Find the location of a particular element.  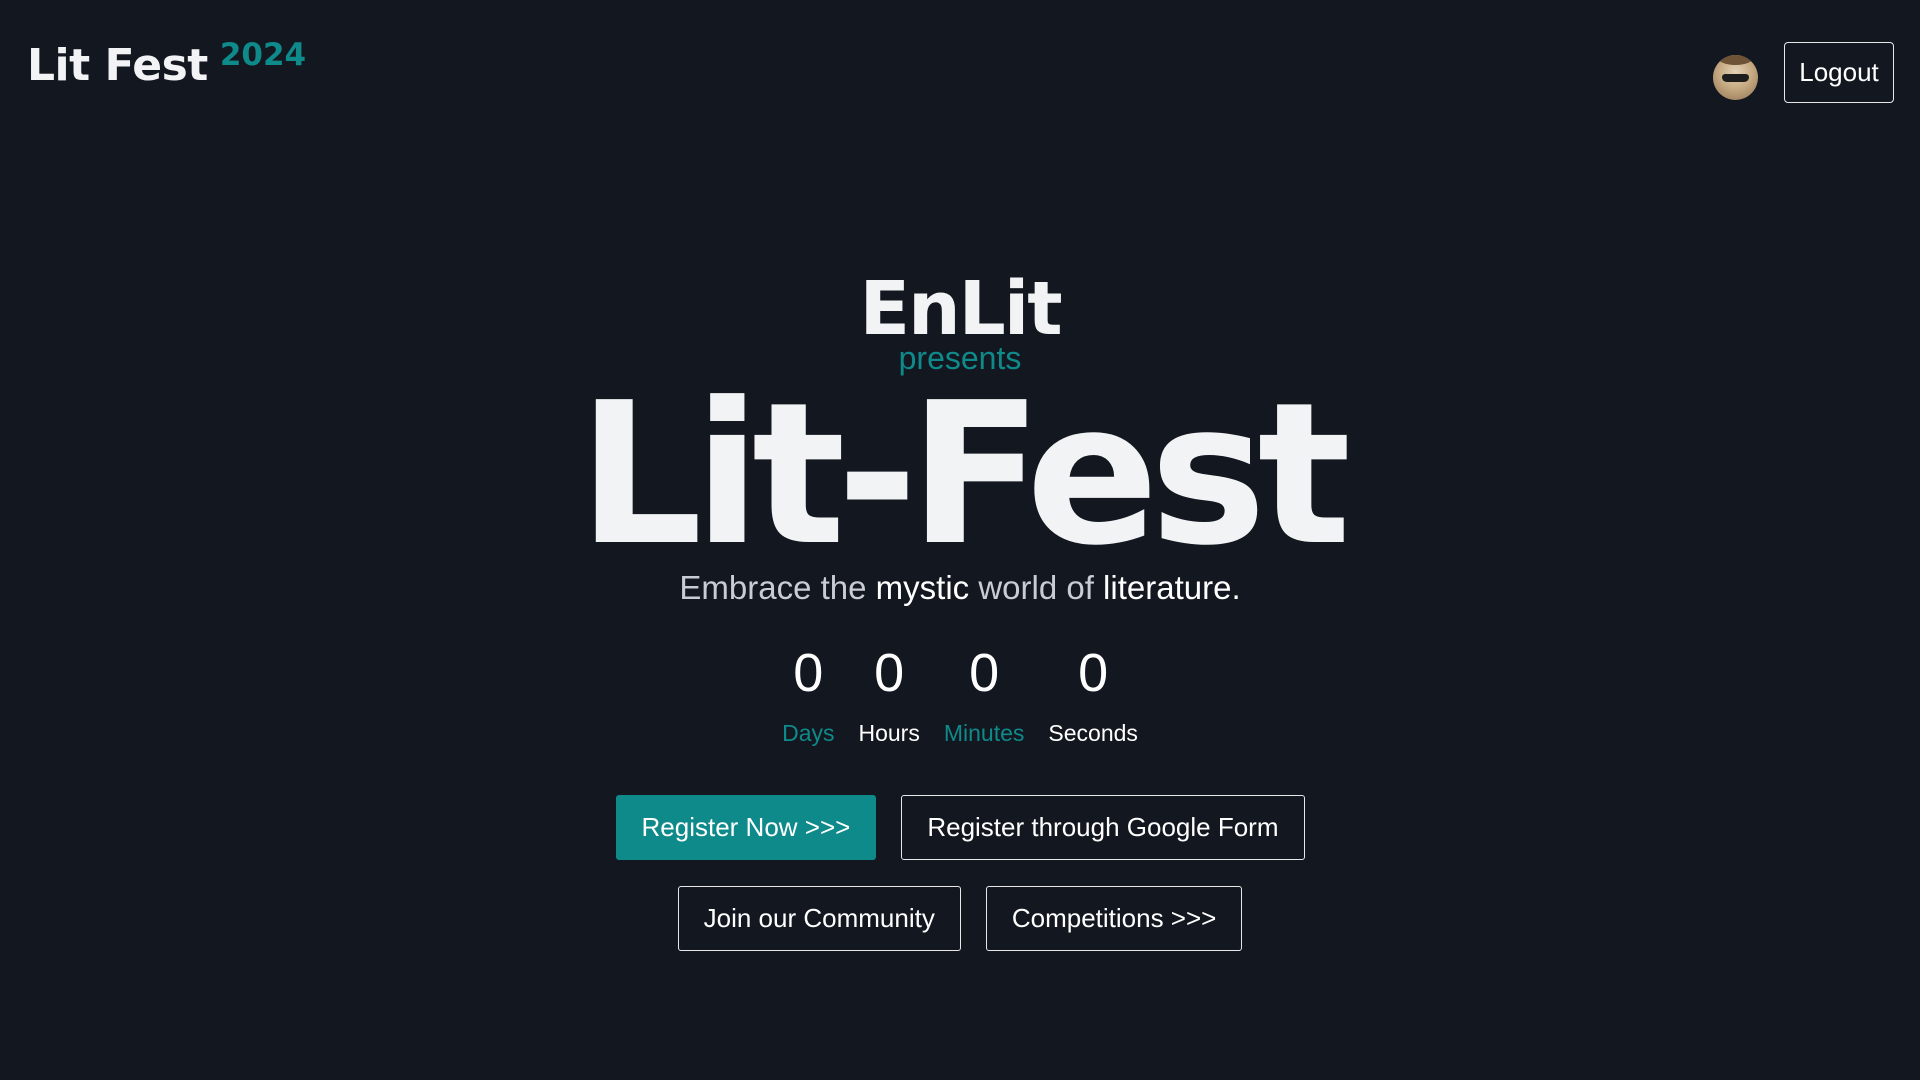

user-avatar is located at coordinates (1735, 77).